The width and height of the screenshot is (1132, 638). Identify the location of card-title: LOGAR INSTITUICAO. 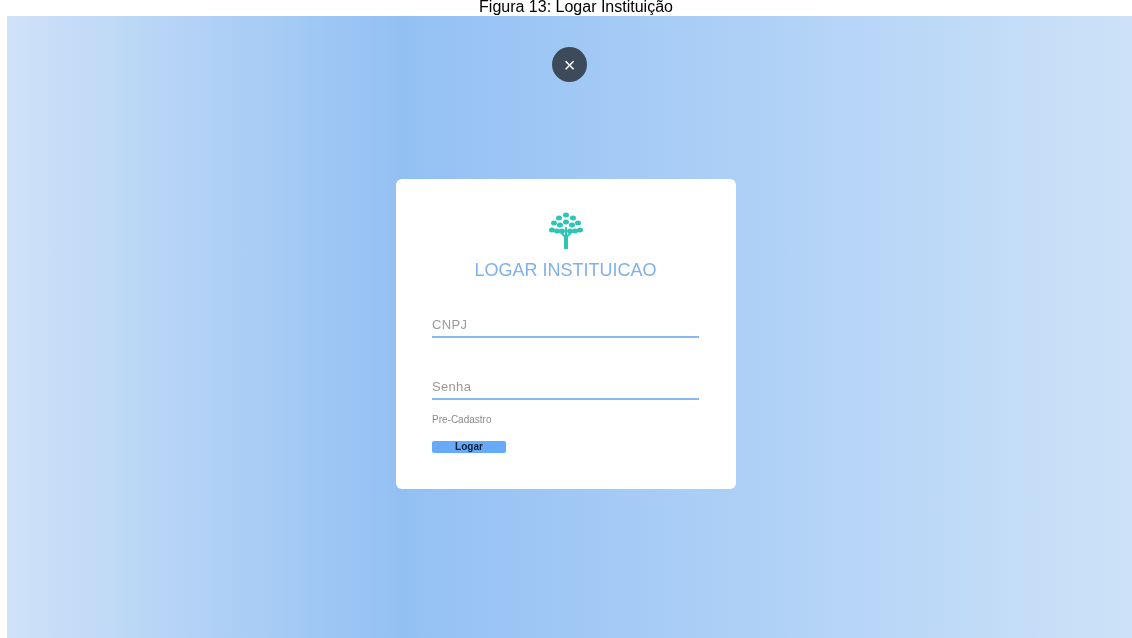
(565, 270).